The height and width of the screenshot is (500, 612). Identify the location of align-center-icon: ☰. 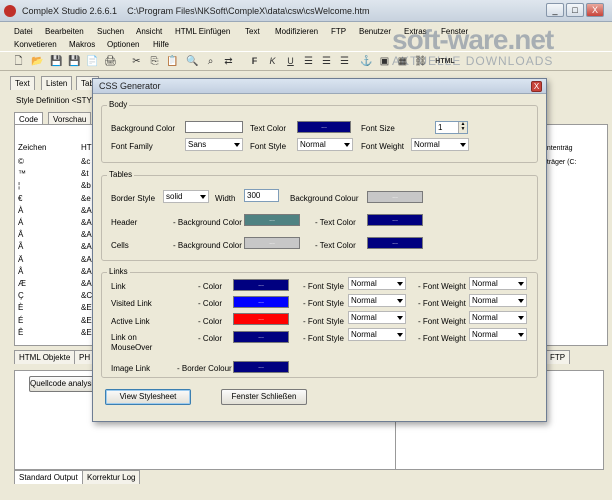
(326, 61).